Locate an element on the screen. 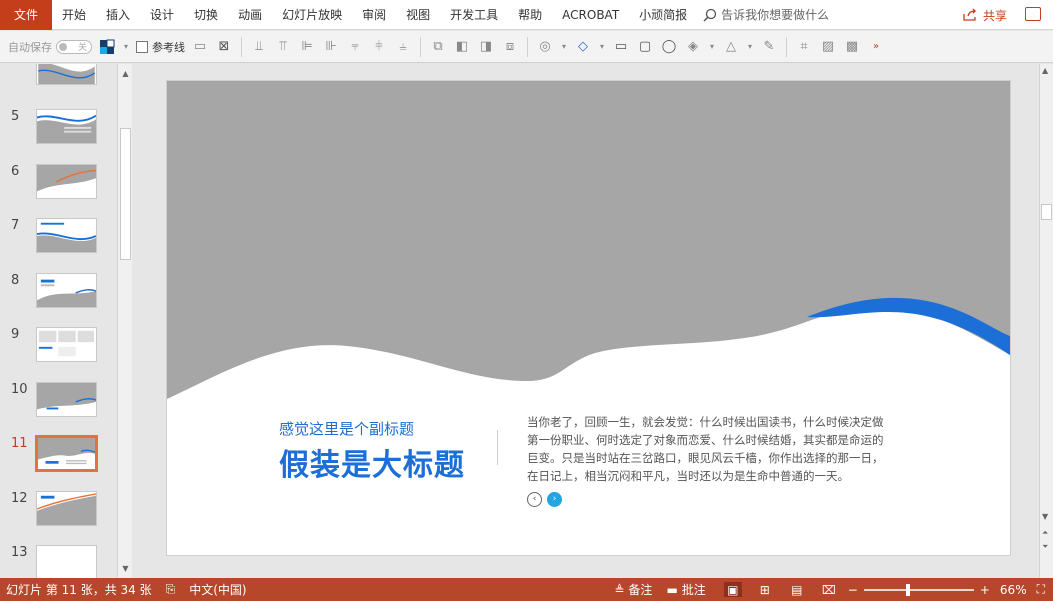 The width and height of the screenshot is (1053, 601). ribbon-tab: 动画 is located at coordinates (250, 15).